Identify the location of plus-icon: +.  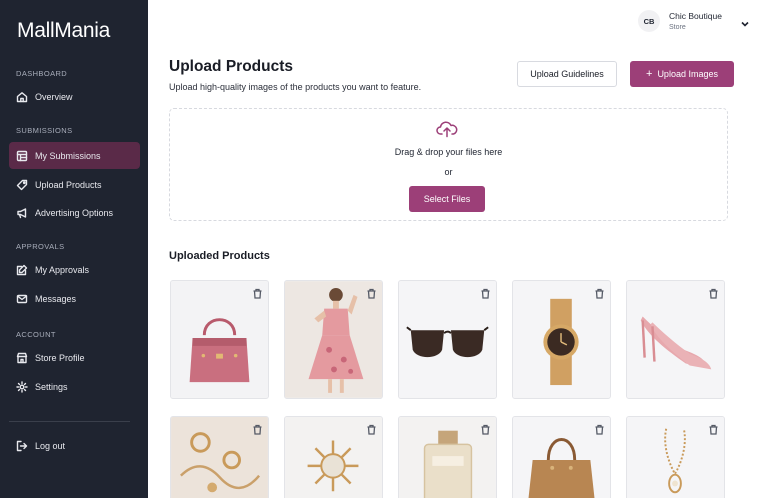
(649, 73).